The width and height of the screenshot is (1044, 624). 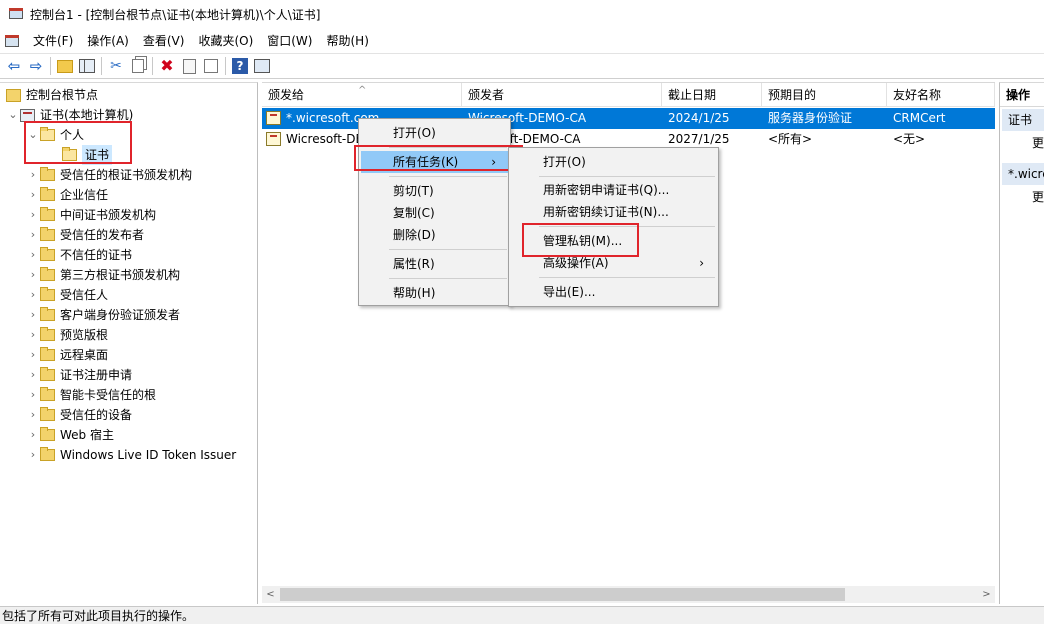 What do you see at coordinates (362, 95) in the screenshot?
I see `column-issued-to: 颁发给 ^` at bounding box center [362, 95].